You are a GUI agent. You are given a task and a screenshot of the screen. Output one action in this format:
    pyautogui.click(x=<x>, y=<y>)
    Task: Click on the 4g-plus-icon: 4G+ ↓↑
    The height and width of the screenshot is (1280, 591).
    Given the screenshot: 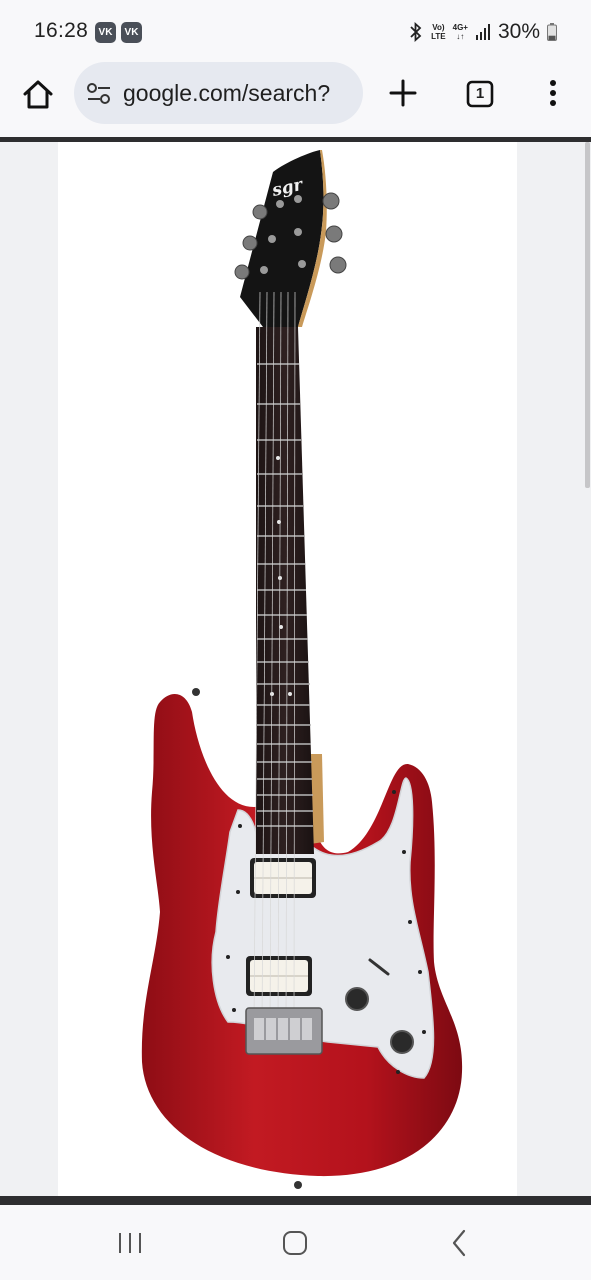 What is the action you would take?
    pyautogui.click(x=460, y=32)
    